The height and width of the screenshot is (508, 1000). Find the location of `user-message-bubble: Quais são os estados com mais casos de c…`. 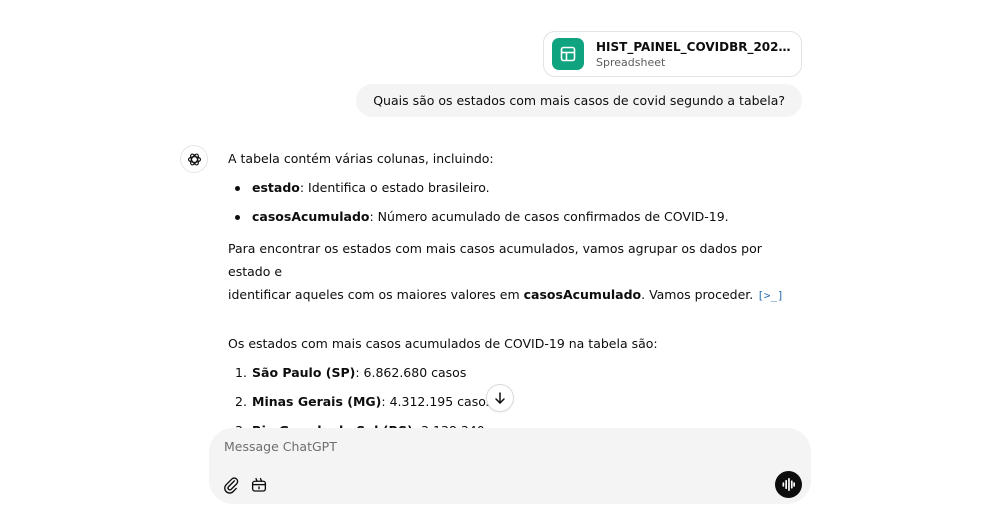

user-message-bubble: Quais são os estados com mais casos de c… is located at coordinates (579, 100).